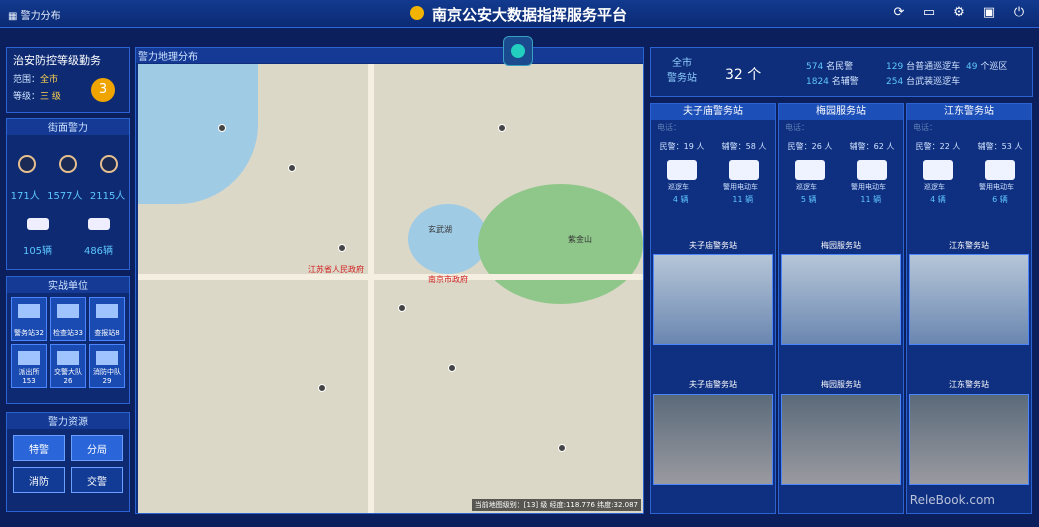 The height and width of the screenshot is (527, 1039). Describe the element at coordinates (97, 448) in the screenshot. I see `branch-button: 分局` at that location.